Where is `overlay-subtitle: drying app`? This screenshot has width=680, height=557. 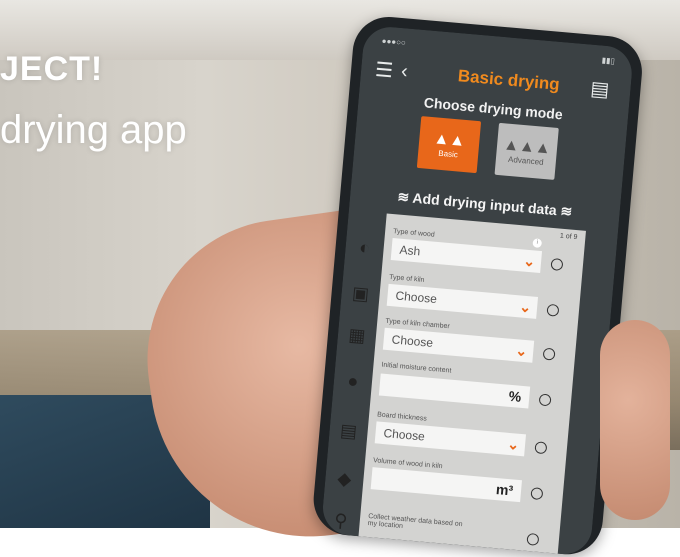 overlay-subtitle: drying app is located at coordinates (93, 130).